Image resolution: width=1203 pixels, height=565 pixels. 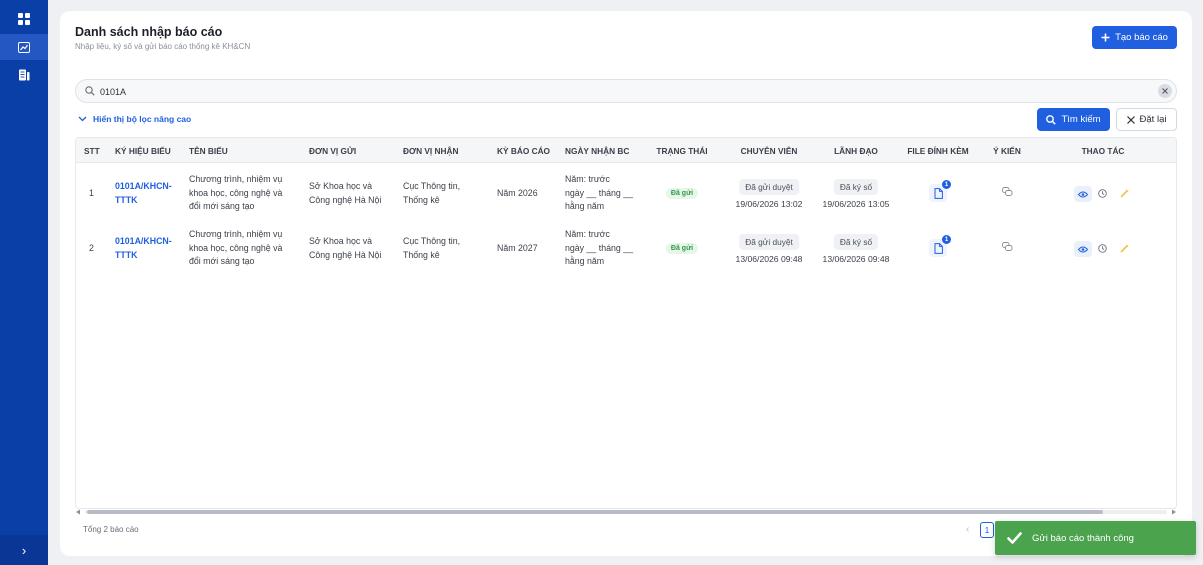 I want to click on row-stt: 2, so click(x=91, y=248).